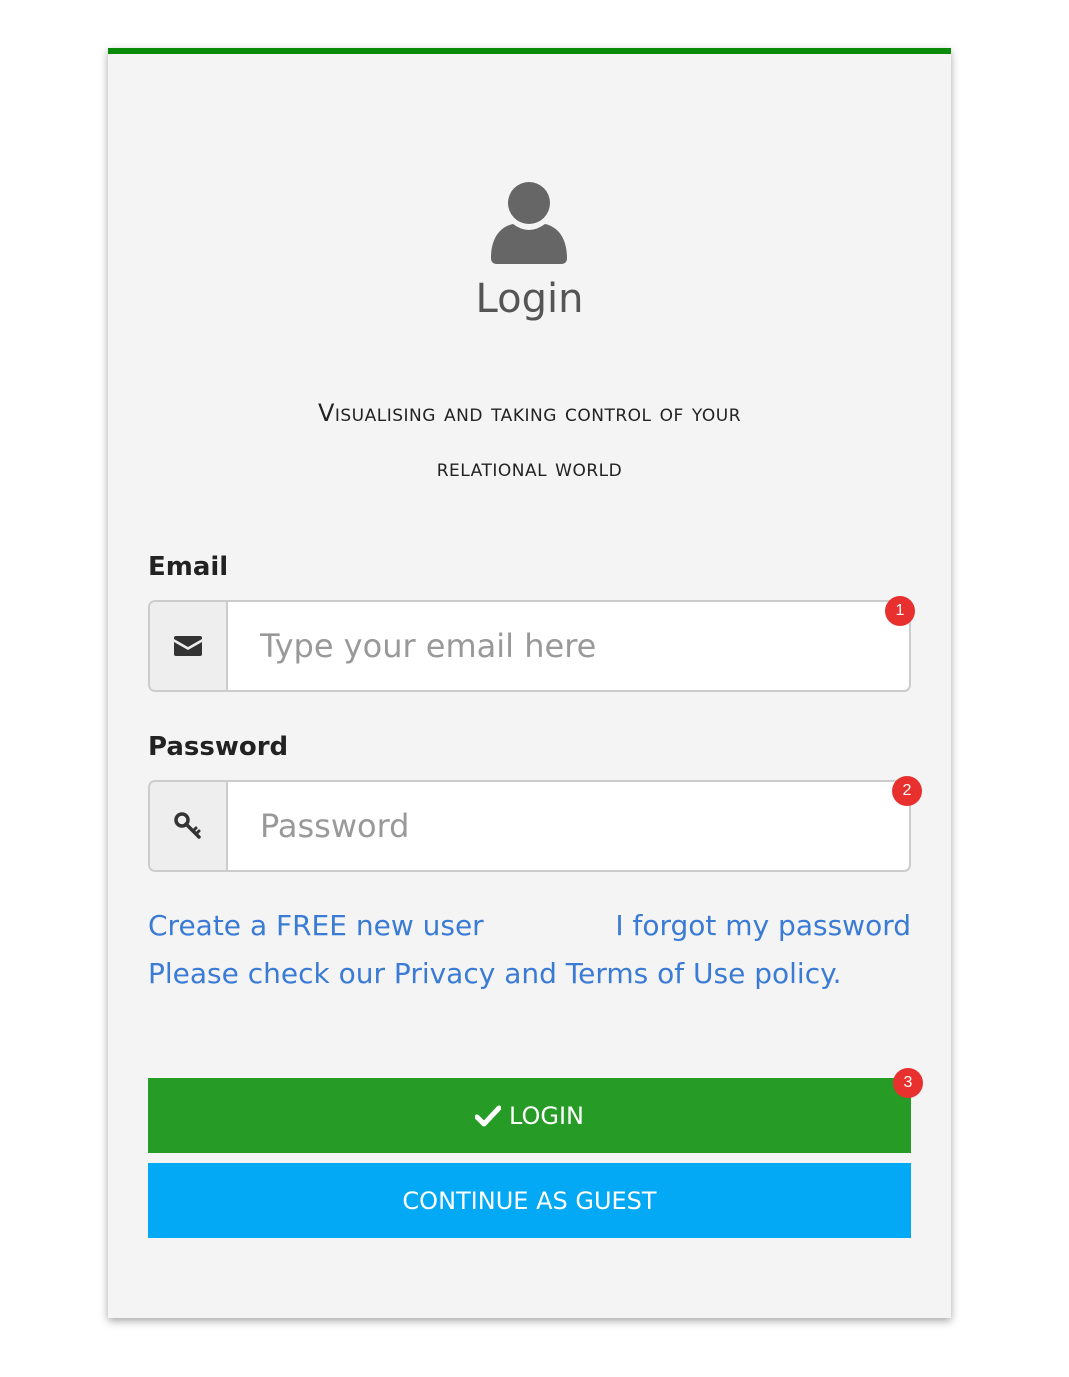  I want to click on password-input-group: 2, so click(535, 824).